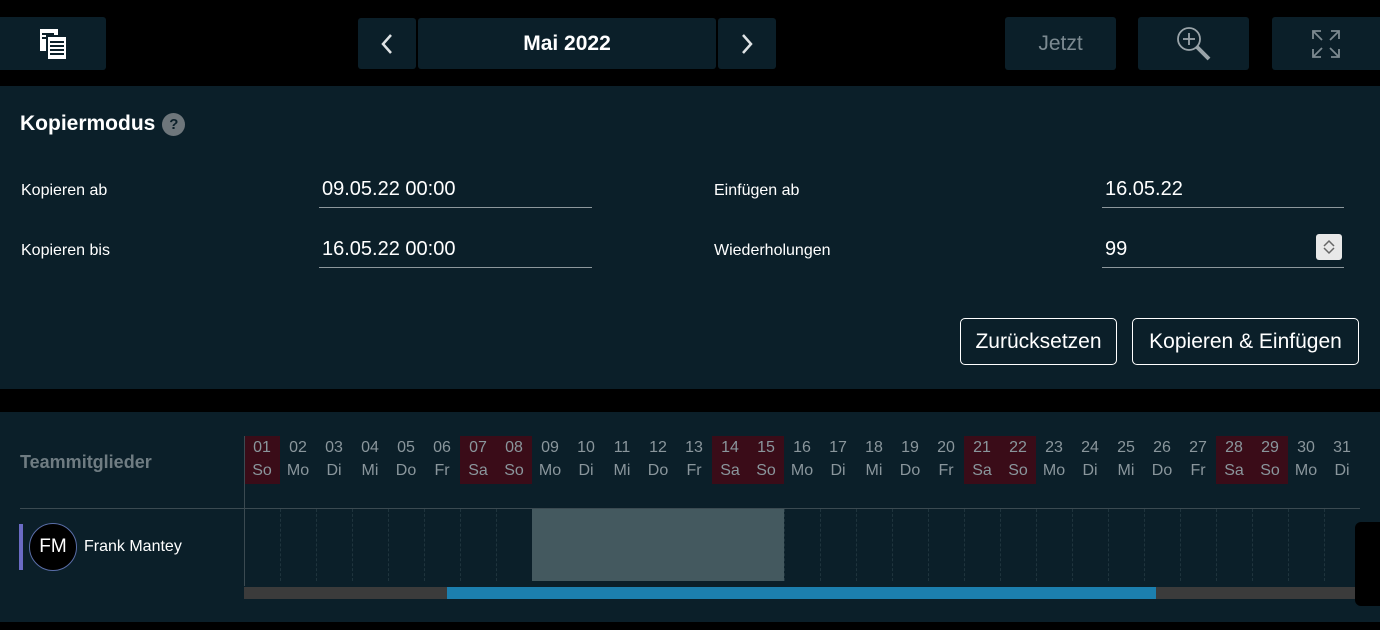 The height and width of the screenshot is (630, 1380). Describe the element at coordinates (53, 43) in the screenshot. I see `copy-mode-button` at that location.